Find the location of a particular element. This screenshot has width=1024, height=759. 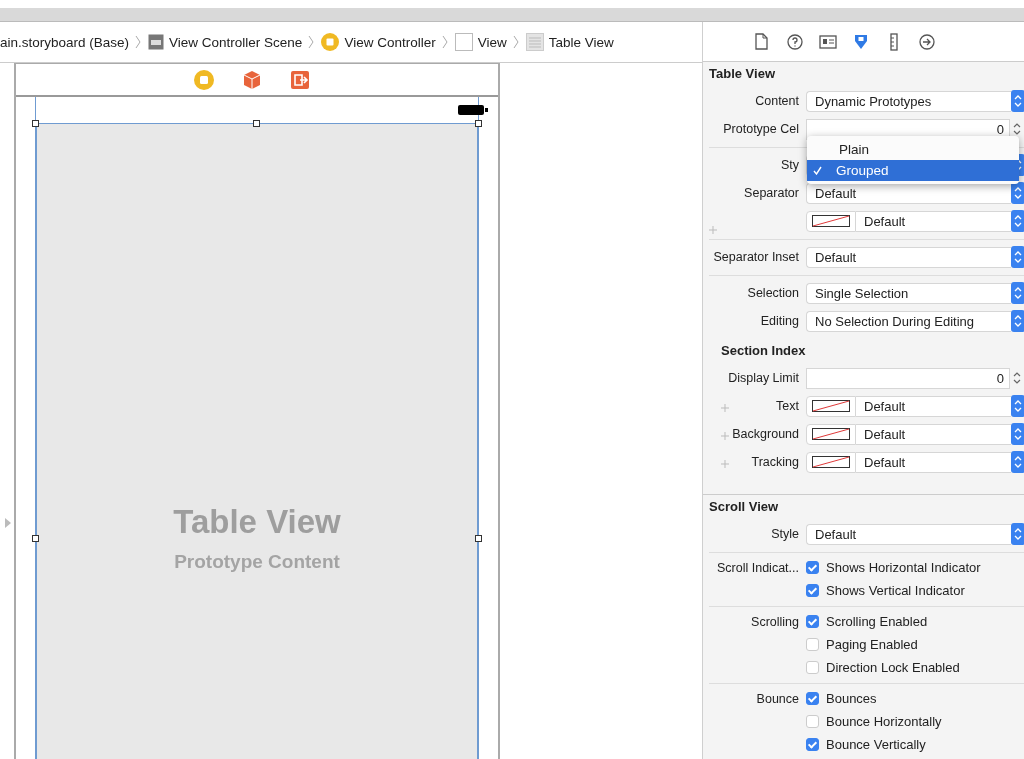

checkbox-label: Bounce Horizontally is located at coordinates (884, 721).